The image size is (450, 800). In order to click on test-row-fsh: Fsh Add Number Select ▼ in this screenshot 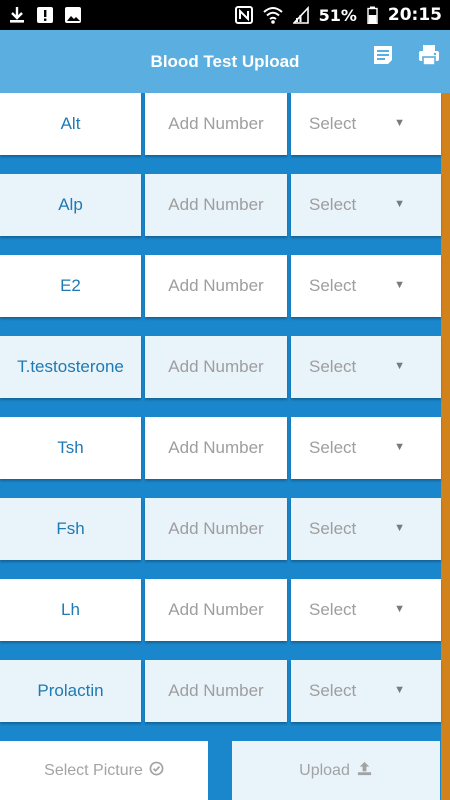, I will do `click(220, 529)`.